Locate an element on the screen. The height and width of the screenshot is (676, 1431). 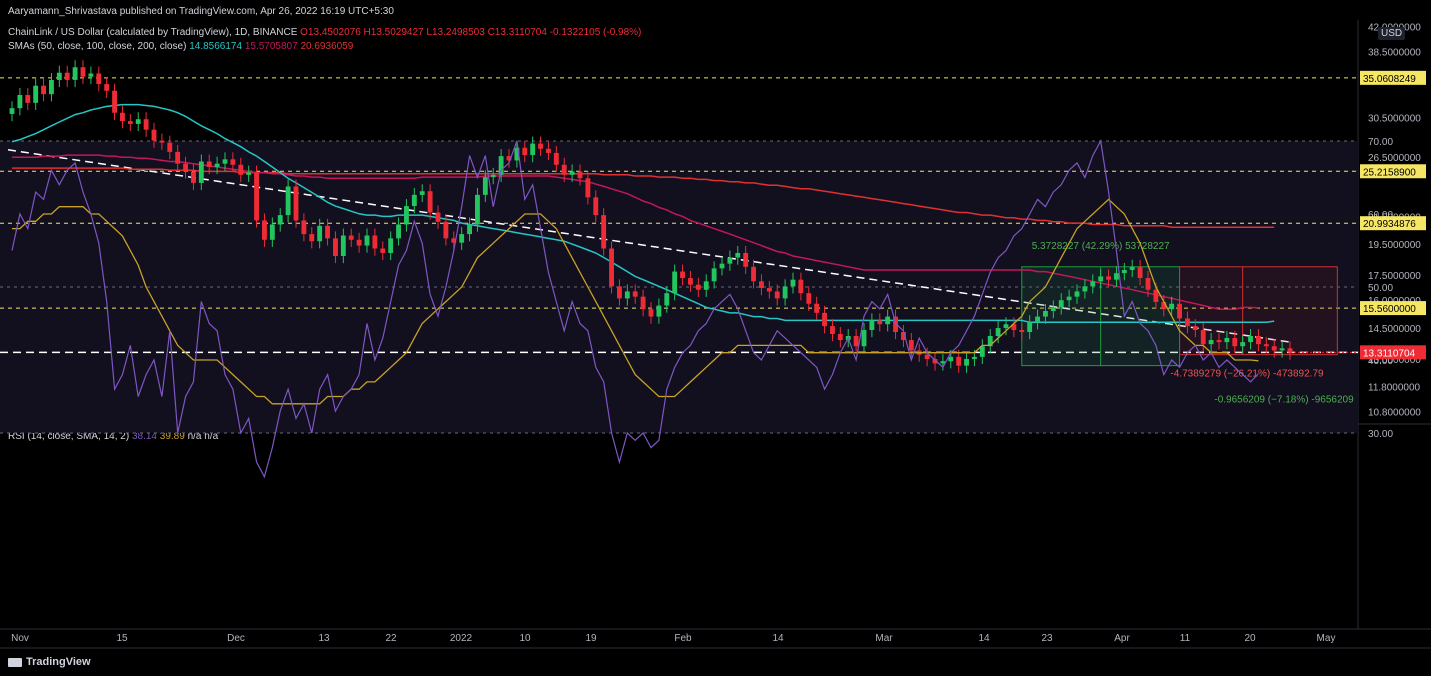
x-axis-tick-2022: 2022 is located at coordinates (461, 638).